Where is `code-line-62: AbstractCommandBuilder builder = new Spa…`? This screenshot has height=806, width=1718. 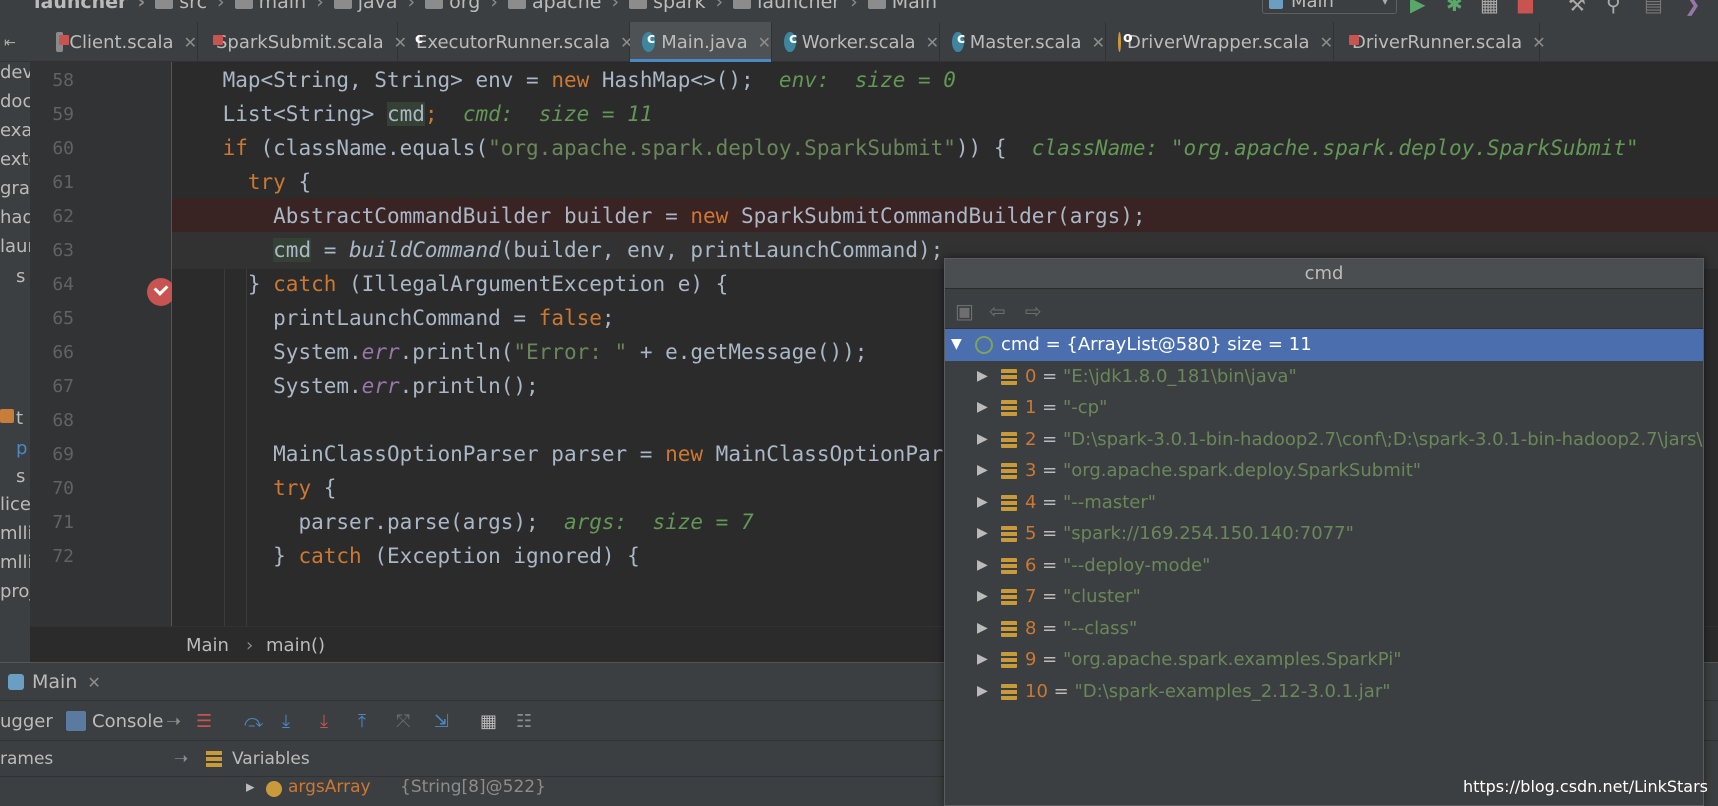
code-line-62: AbstractCommandBuilder builder = new Spa… is located at coordinates (945, 216).